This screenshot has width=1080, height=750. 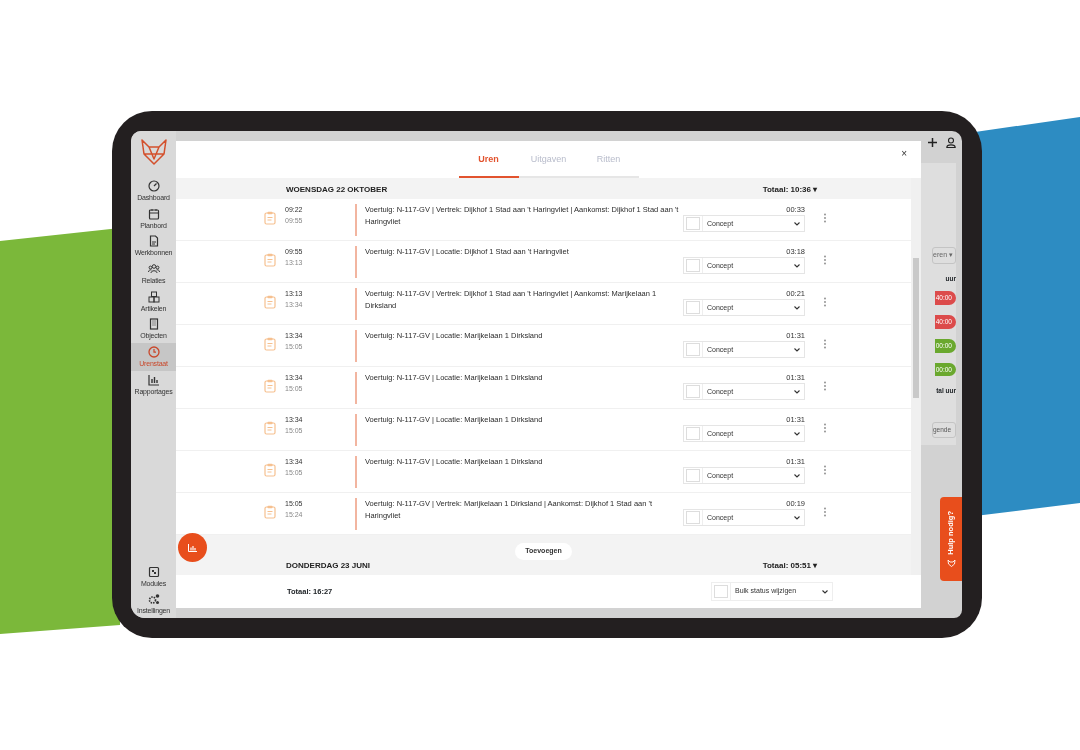 I want to click on calendar-icon, so click(x=153, y=213).